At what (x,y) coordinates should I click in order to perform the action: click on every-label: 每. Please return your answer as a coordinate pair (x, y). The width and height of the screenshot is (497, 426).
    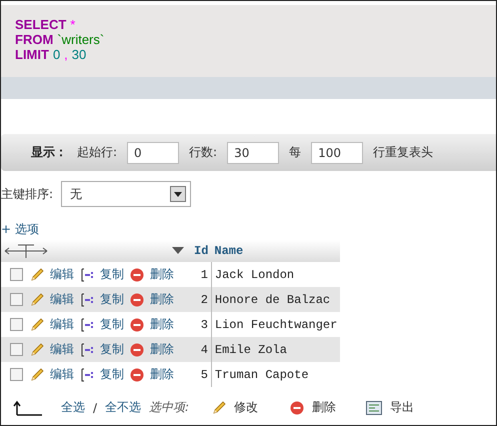
    Looking at the image, I should click on (295, 152).